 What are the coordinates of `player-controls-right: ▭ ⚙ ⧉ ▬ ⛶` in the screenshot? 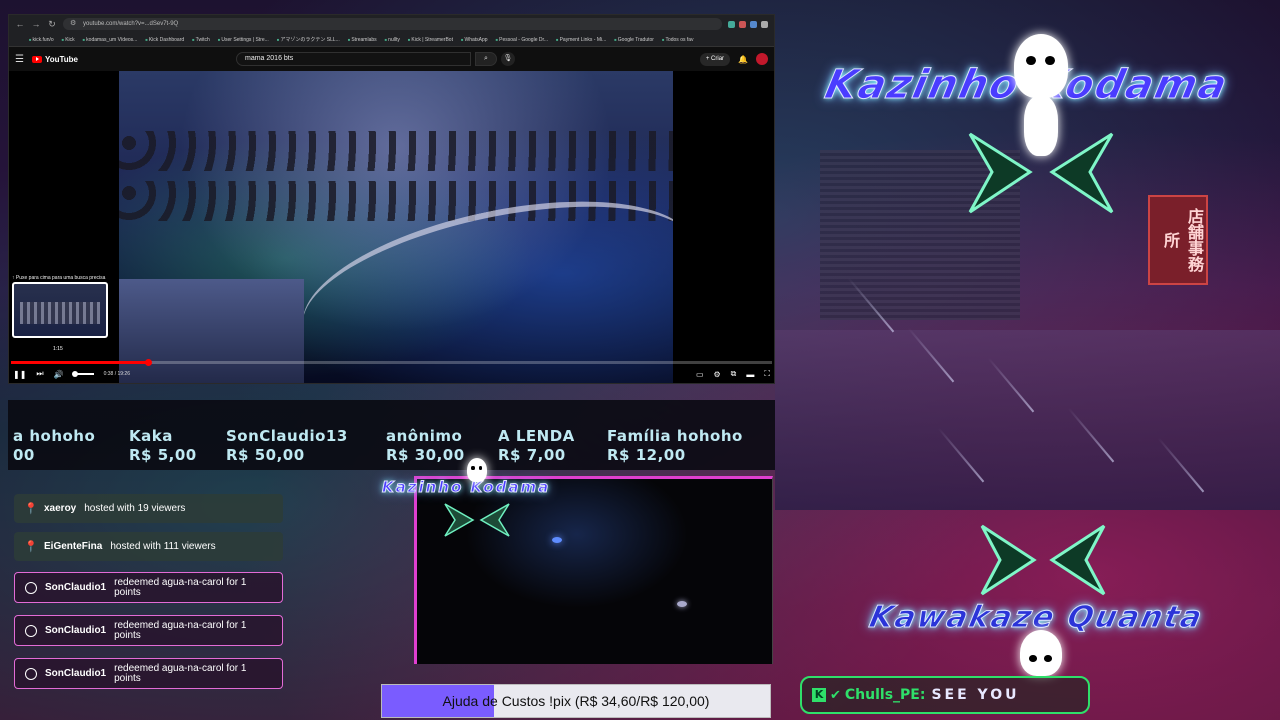 It's located at (733, 374).